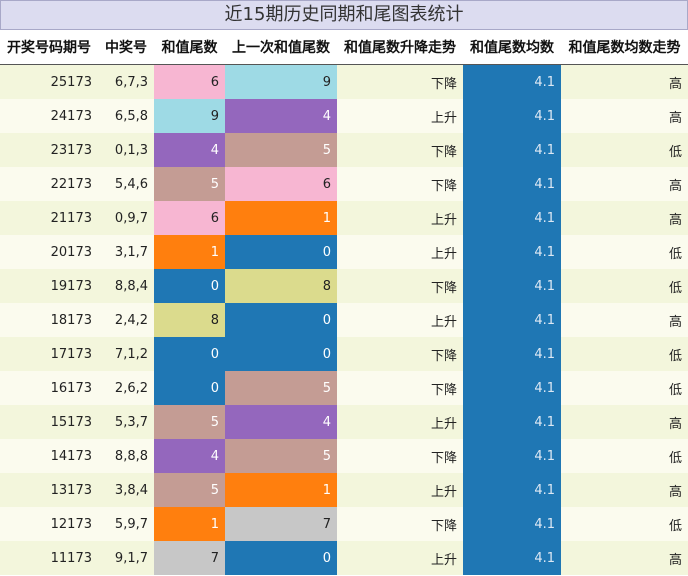  Describe the element at coordinates (126, 218) in the screenshot. I see `cell-numbers: 0,9,7` at that location.